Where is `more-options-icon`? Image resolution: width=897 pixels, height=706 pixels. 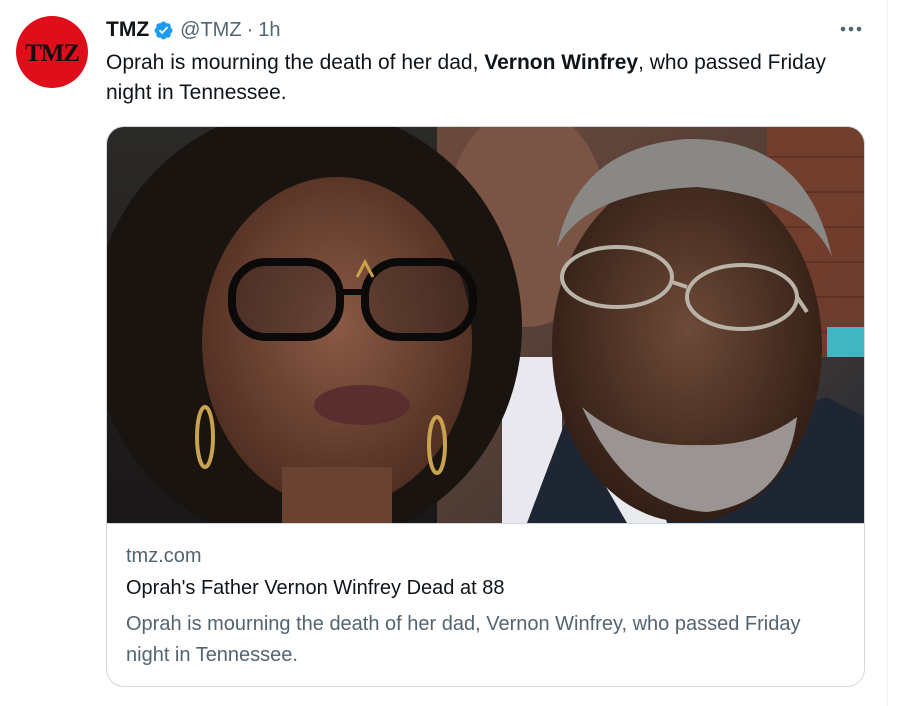
more-options-icon is located at coordinates (851, 29).